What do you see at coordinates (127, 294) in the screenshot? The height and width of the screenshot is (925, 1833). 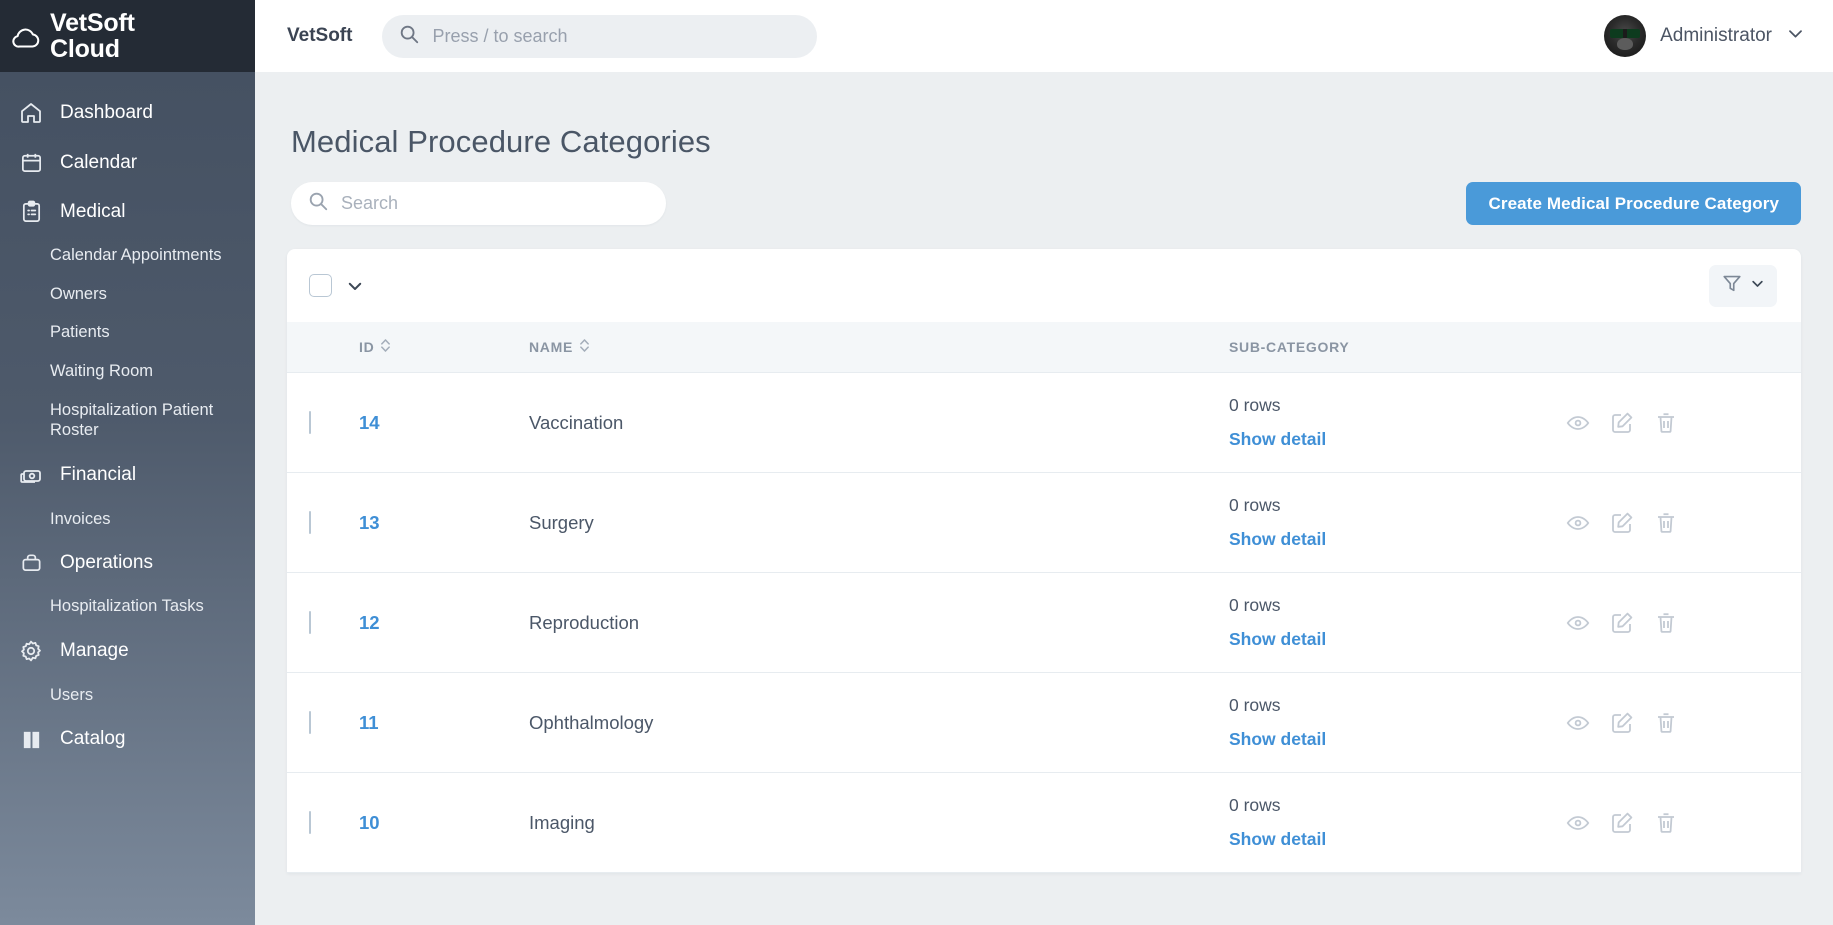 I see `sidebar-item-owners: Owners` at bounding box center [127, 294].